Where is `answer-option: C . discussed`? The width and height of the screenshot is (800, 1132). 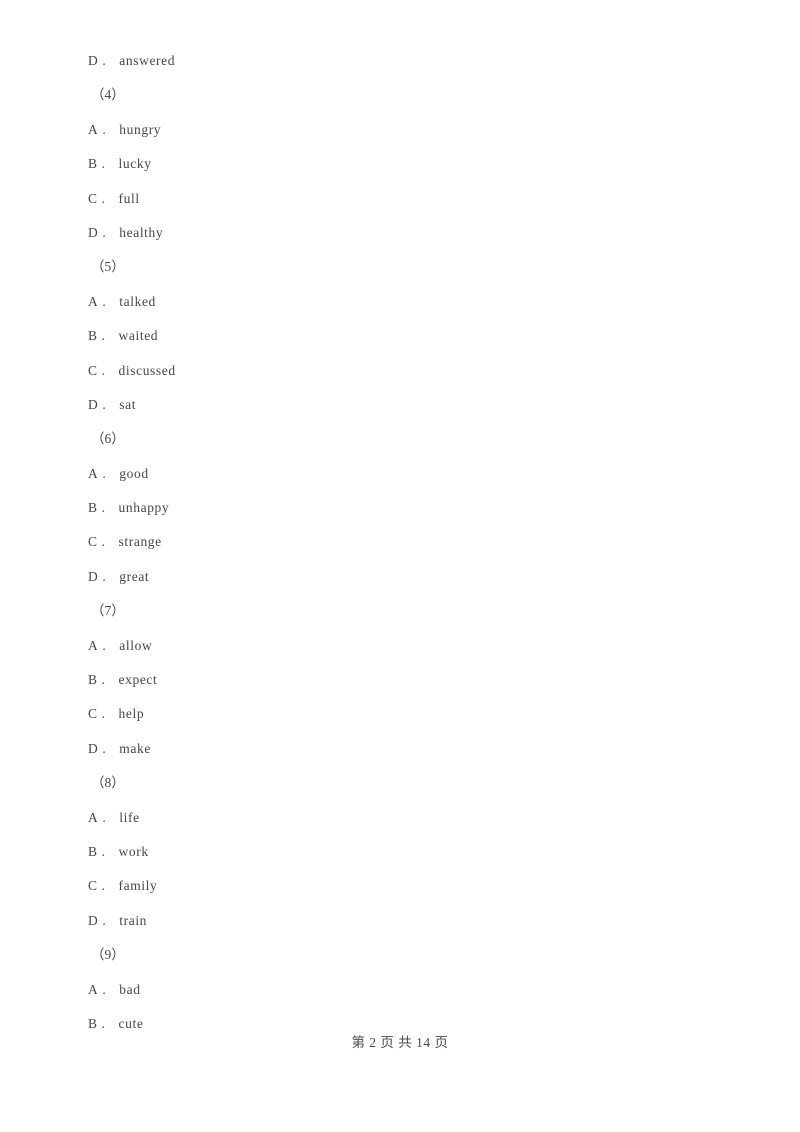 answer-option: C . discussed is located at coordinates (398, 371).